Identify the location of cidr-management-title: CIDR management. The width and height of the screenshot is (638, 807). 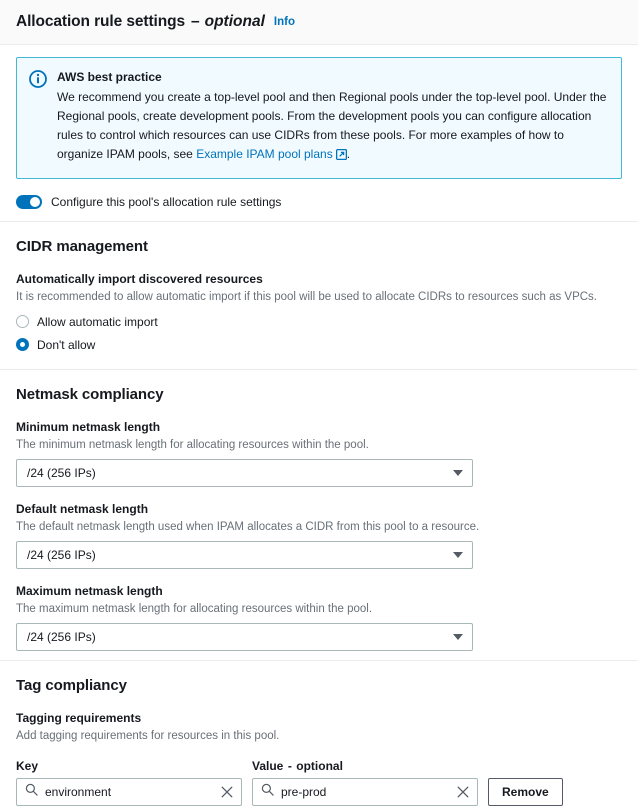
(82, 246).